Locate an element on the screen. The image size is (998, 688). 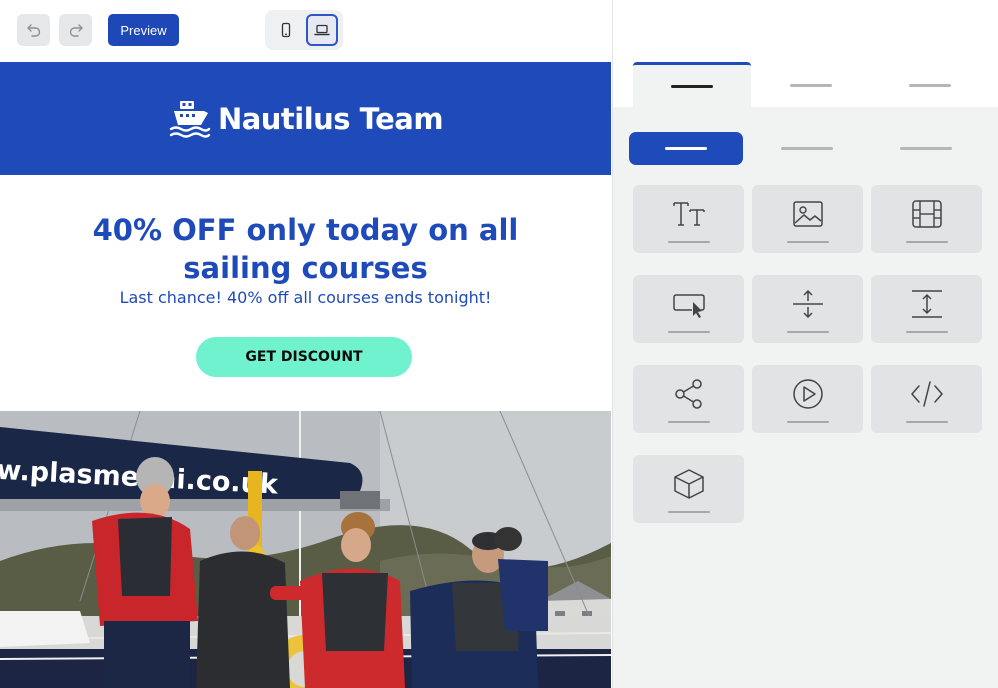
mobile-view-button is located at coordinates (286, 30).